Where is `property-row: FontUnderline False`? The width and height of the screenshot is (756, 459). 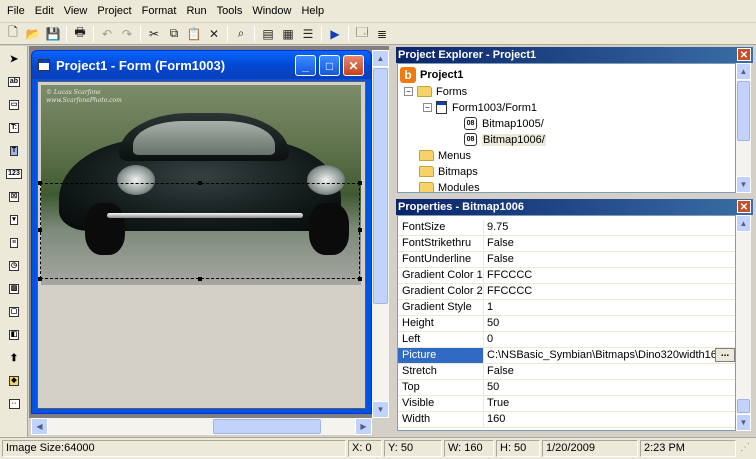 property-row: FontUnderline False is located at coordinates (566, 260).